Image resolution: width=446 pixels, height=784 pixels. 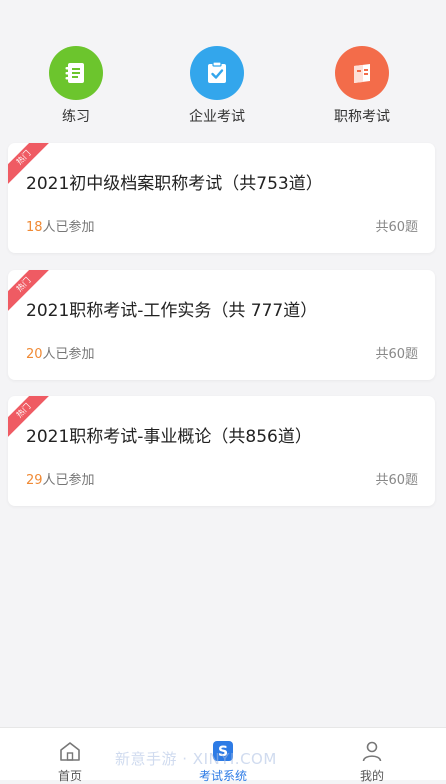 I want to click on notebook-icon, so click(x=76, y=73).